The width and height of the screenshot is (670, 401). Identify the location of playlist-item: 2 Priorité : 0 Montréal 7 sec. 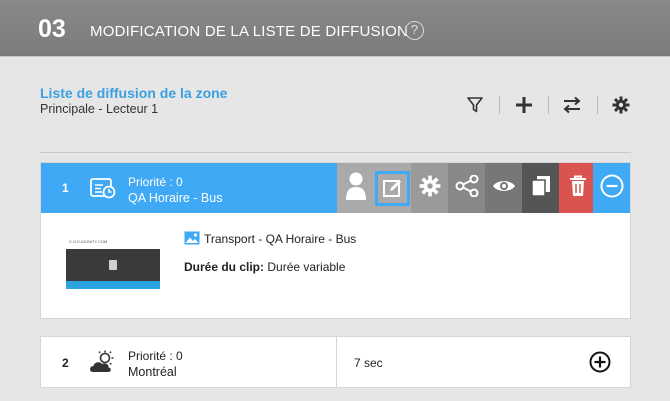
(335, 362).